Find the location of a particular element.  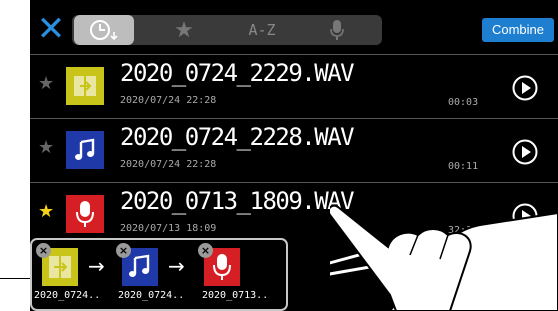

callout-line is located at coordinates (15, 278).